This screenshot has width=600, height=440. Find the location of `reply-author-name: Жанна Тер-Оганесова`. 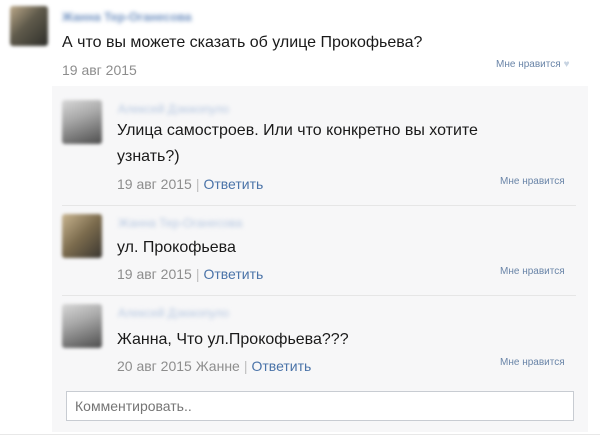

reply-author-name: Жанна Тер-Оганесова is located at coordinates (180, 223).